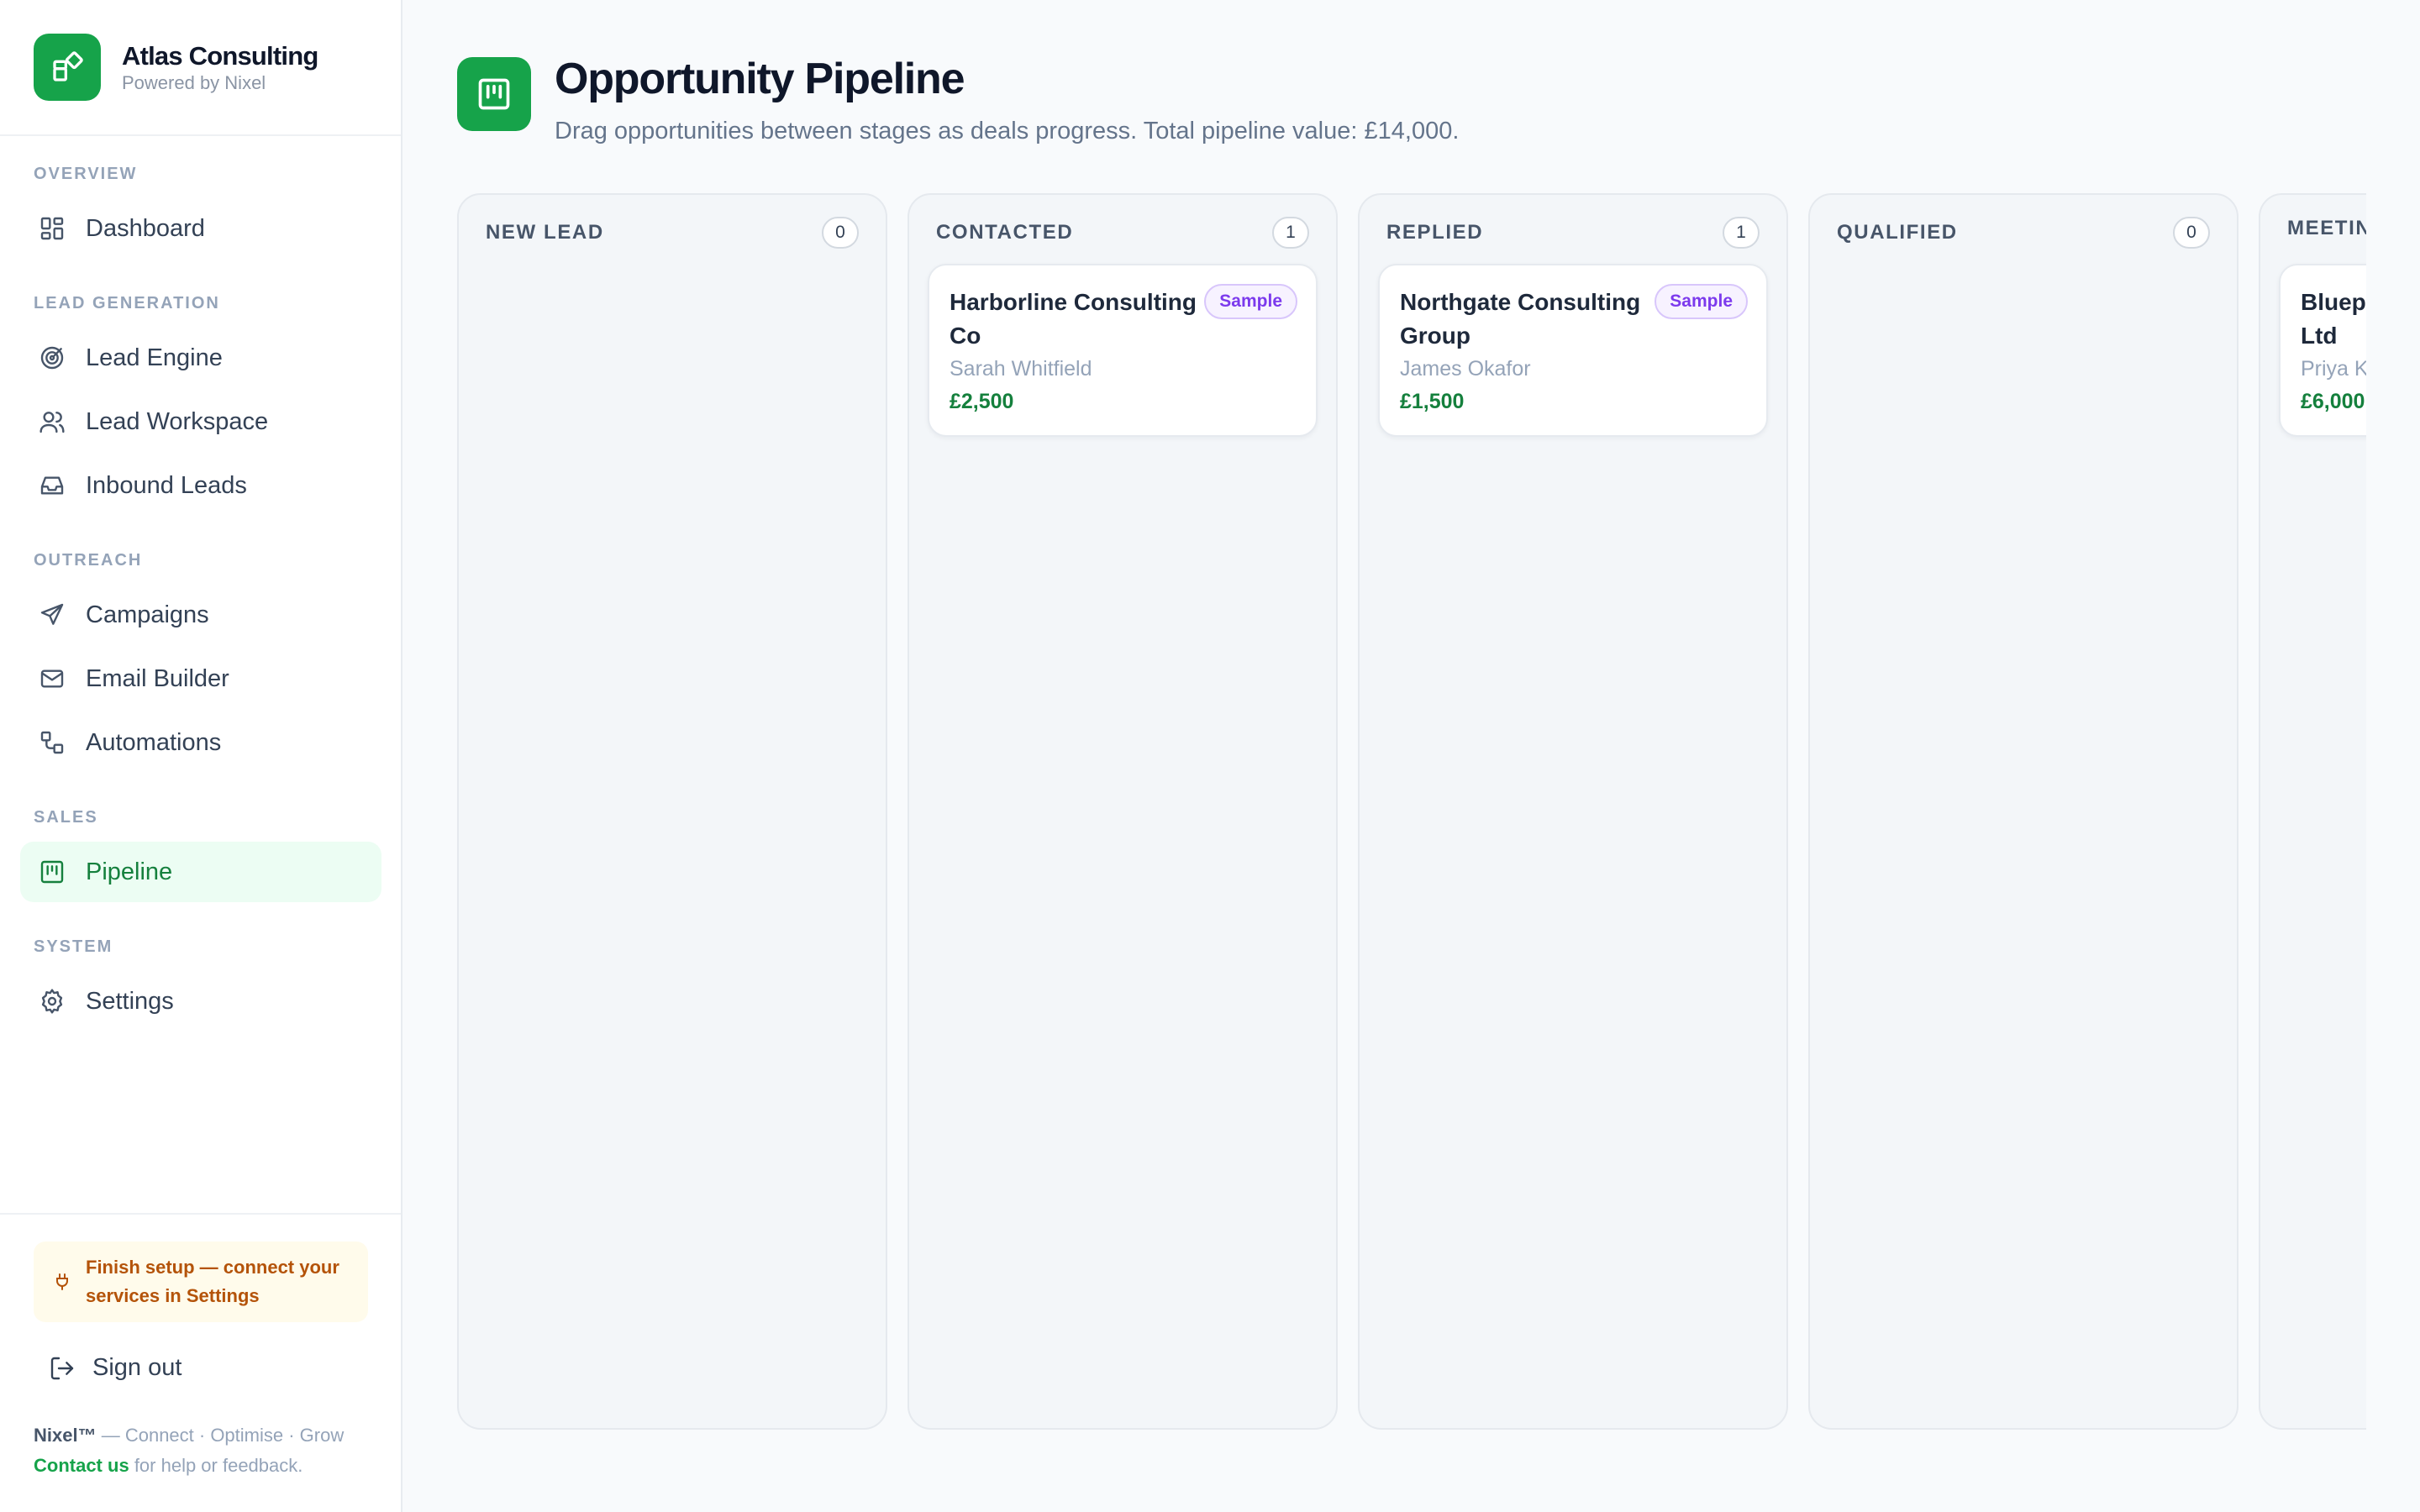  Describe the element at coordinates (166, 485) in the screenshot. I see `sidebar-item-label: Inbound Leads` at that location.